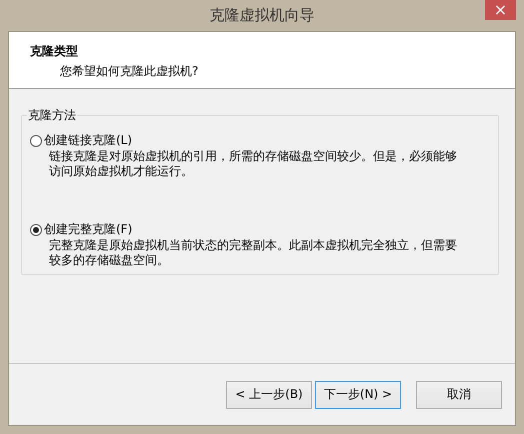 Image resolution: width=524 pixels, height=434 pixels. I want to click on page-subtitle: 您希望如何克隆此虚拟机?, so click(130, 71).